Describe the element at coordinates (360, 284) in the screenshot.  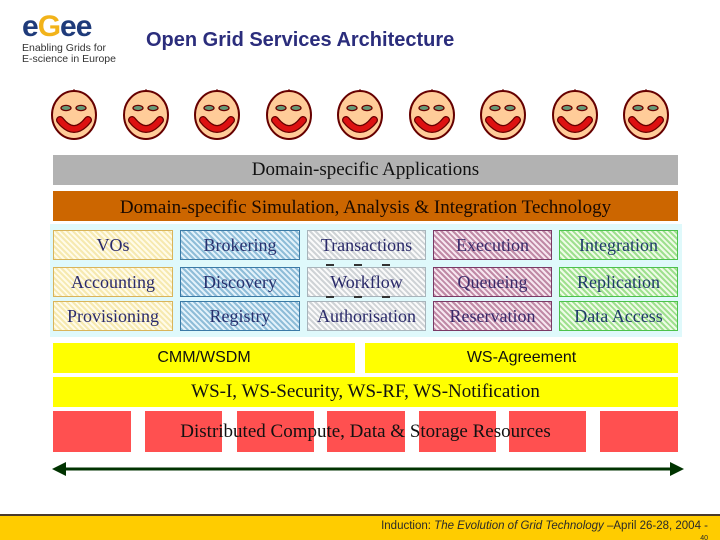
I see `workflow-marks` at that location.